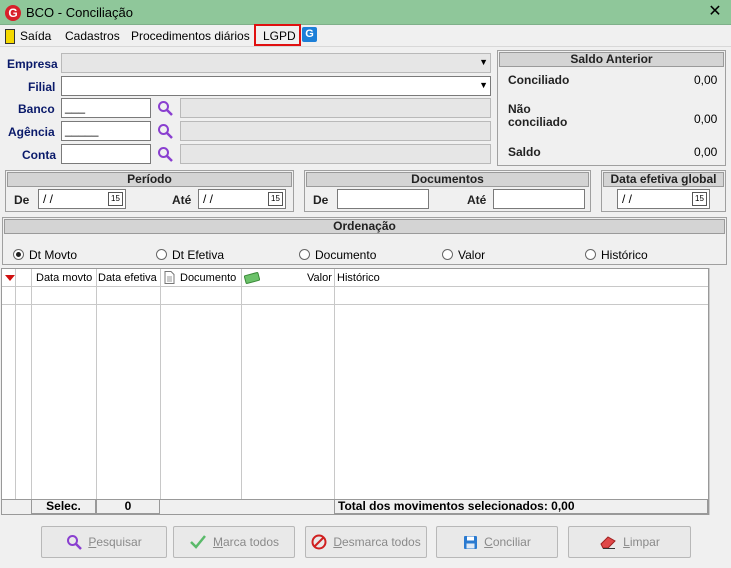 The width and height of the screenshot is (731, 568). Describe the element at coordinates (198, 542) in the screenshot. I see `check-icon` at that location.